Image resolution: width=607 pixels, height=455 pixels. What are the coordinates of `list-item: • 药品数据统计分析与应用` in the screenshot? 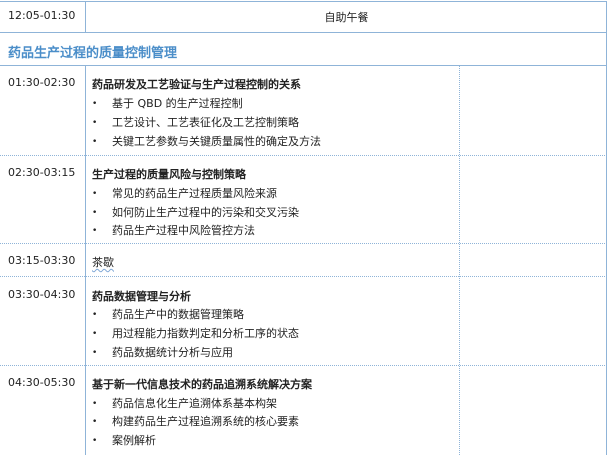 It's located at (162, 352).